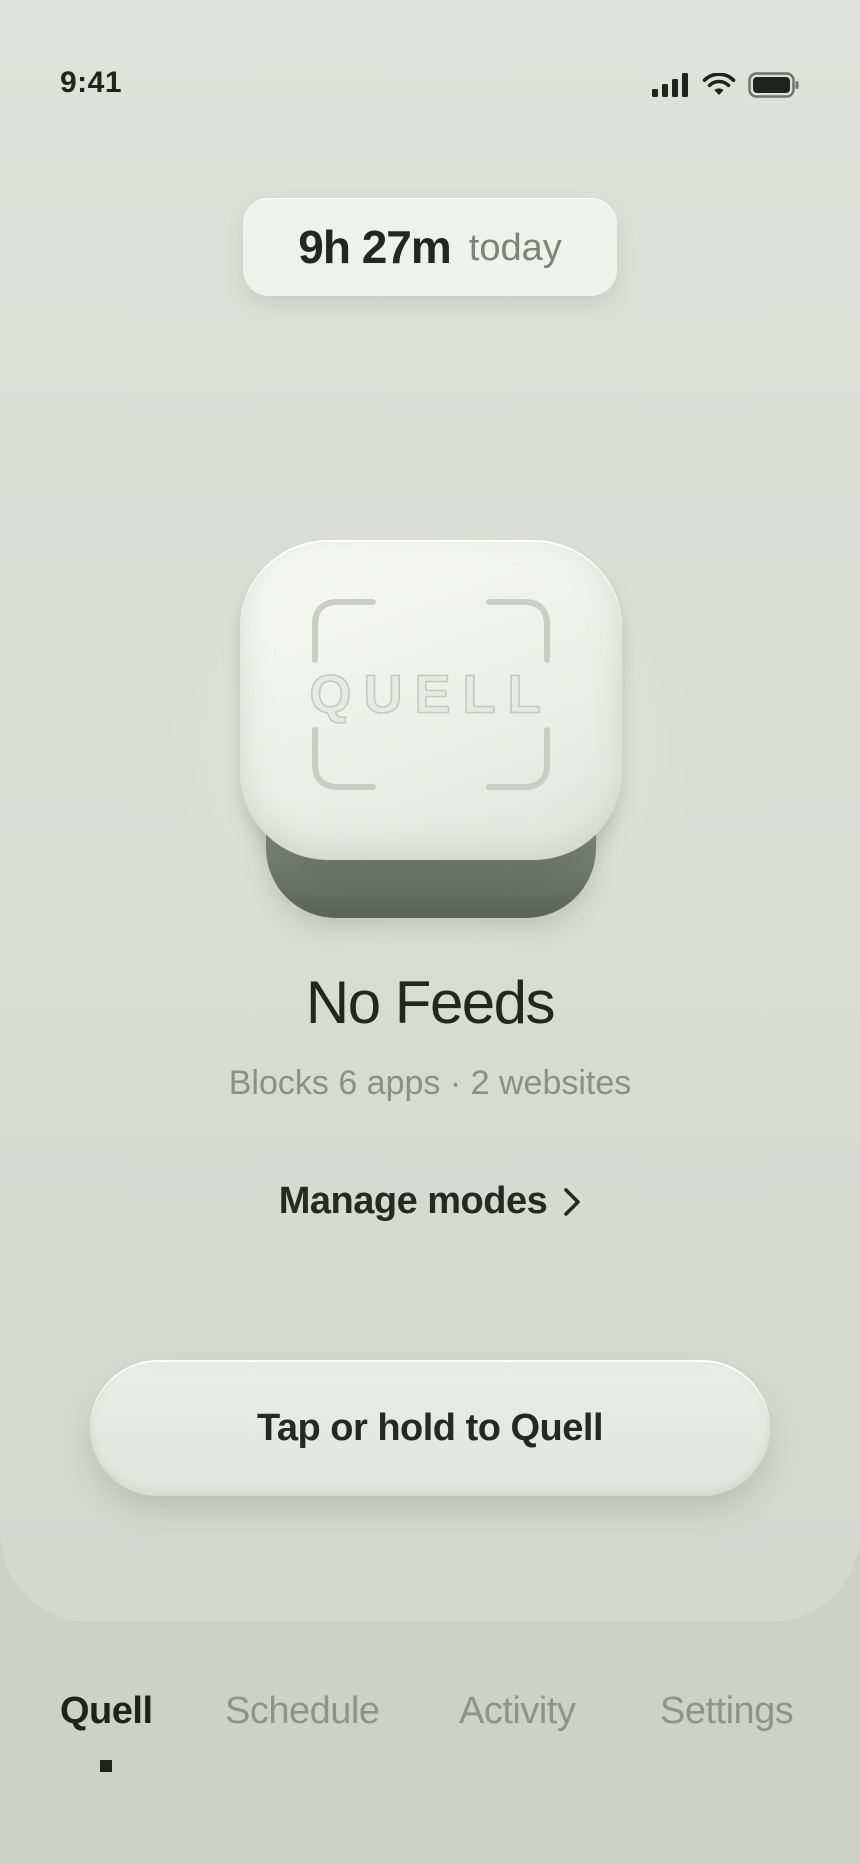 The image size is (860, 1864). Describe the element at coordinates (719, 84) in the screenshot. I see `wifi-icon` at that location.